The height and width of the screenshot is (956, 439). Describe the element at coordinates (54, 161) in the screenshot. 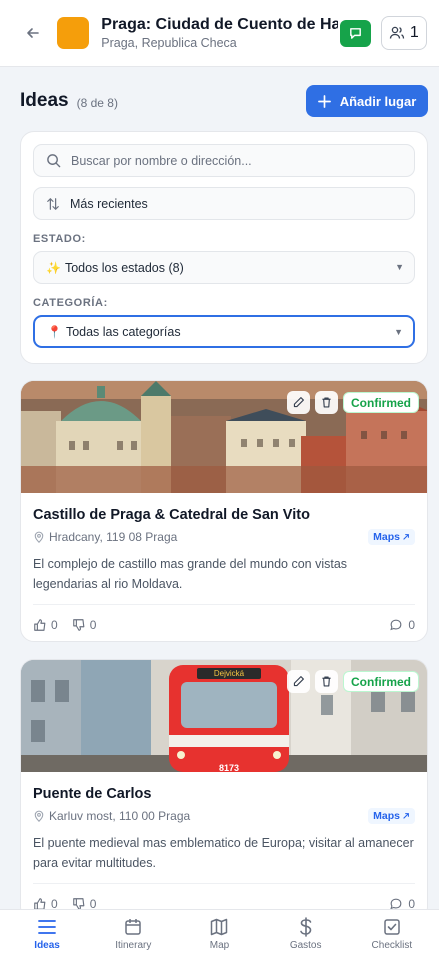

I see `search-icon` at that location.